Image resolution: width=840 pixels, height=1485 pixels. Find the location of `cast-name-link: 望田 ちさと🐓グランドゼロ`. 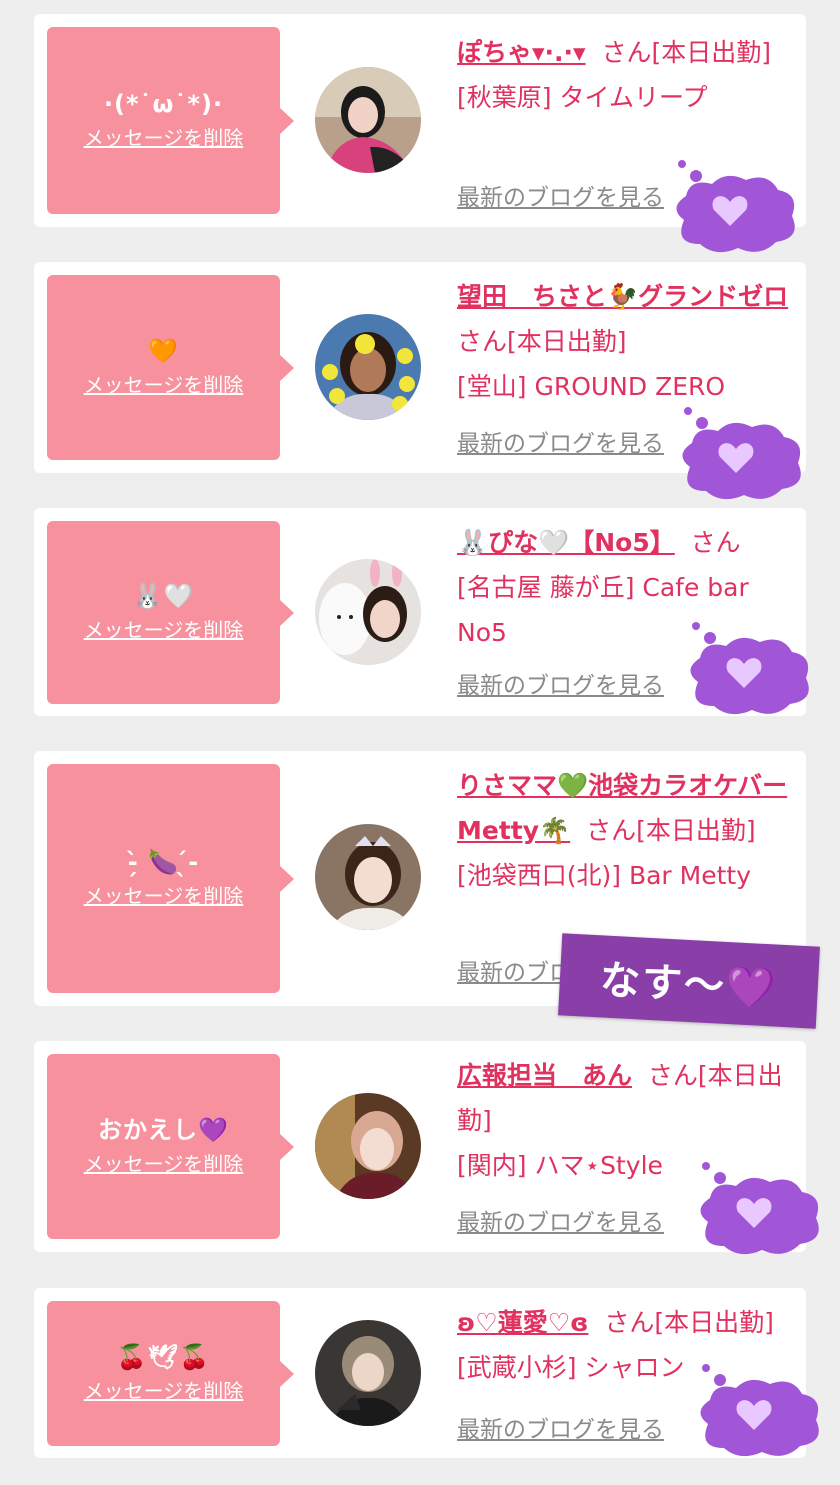

cast-name-link: 望田 ちさと🐓グランドゼロ is located at coordinates (622, 296).